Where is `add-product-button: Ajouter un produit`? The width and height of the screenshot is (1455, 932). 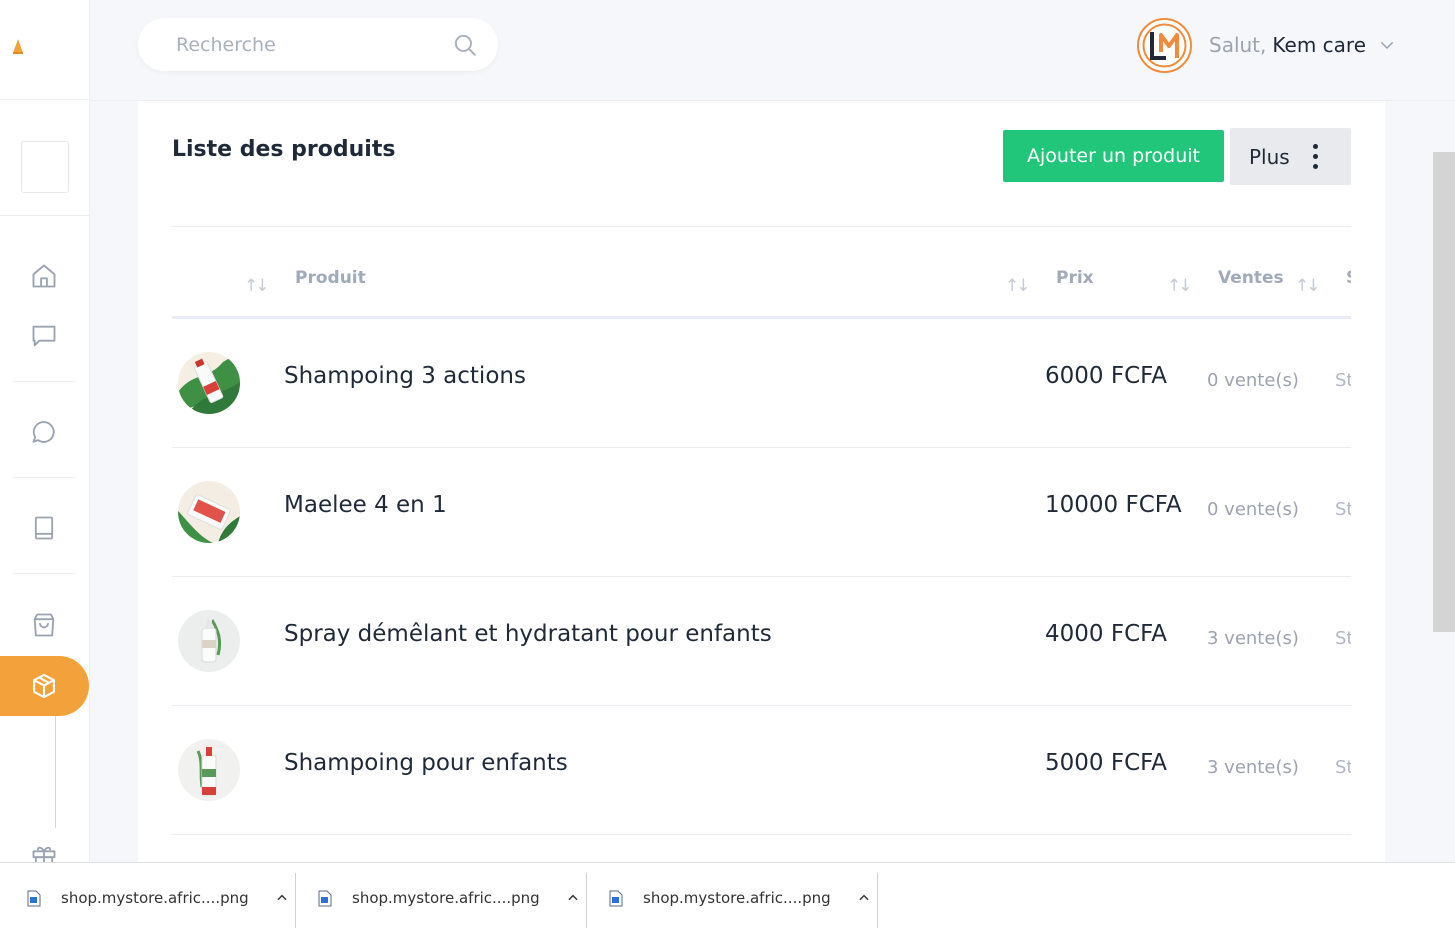
add-product-button: Ajouter un produit is located at coordinates (1113, 156).